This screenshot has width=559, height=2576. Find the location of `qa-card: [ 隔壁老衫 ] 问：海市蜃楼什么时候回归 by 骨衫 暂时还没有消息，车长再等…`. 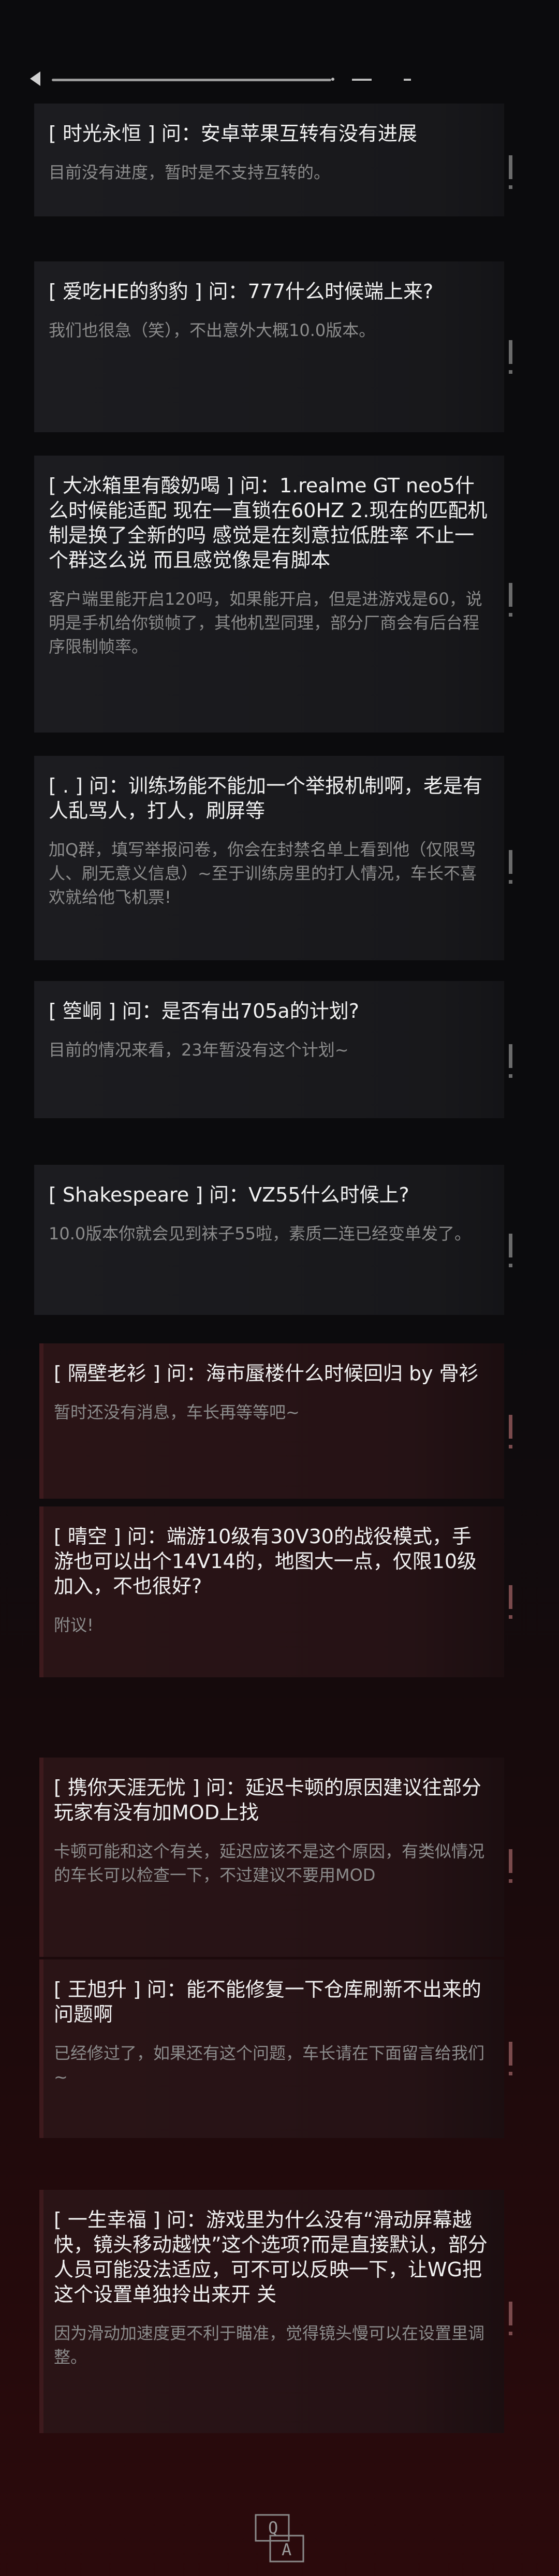

qa-card: [ 隔壁老衫 ] 问：海市蜃楼什么时候回归 by 骨衫 暂时还没有消息，车长再等… is located at coordinates (275, 1421).